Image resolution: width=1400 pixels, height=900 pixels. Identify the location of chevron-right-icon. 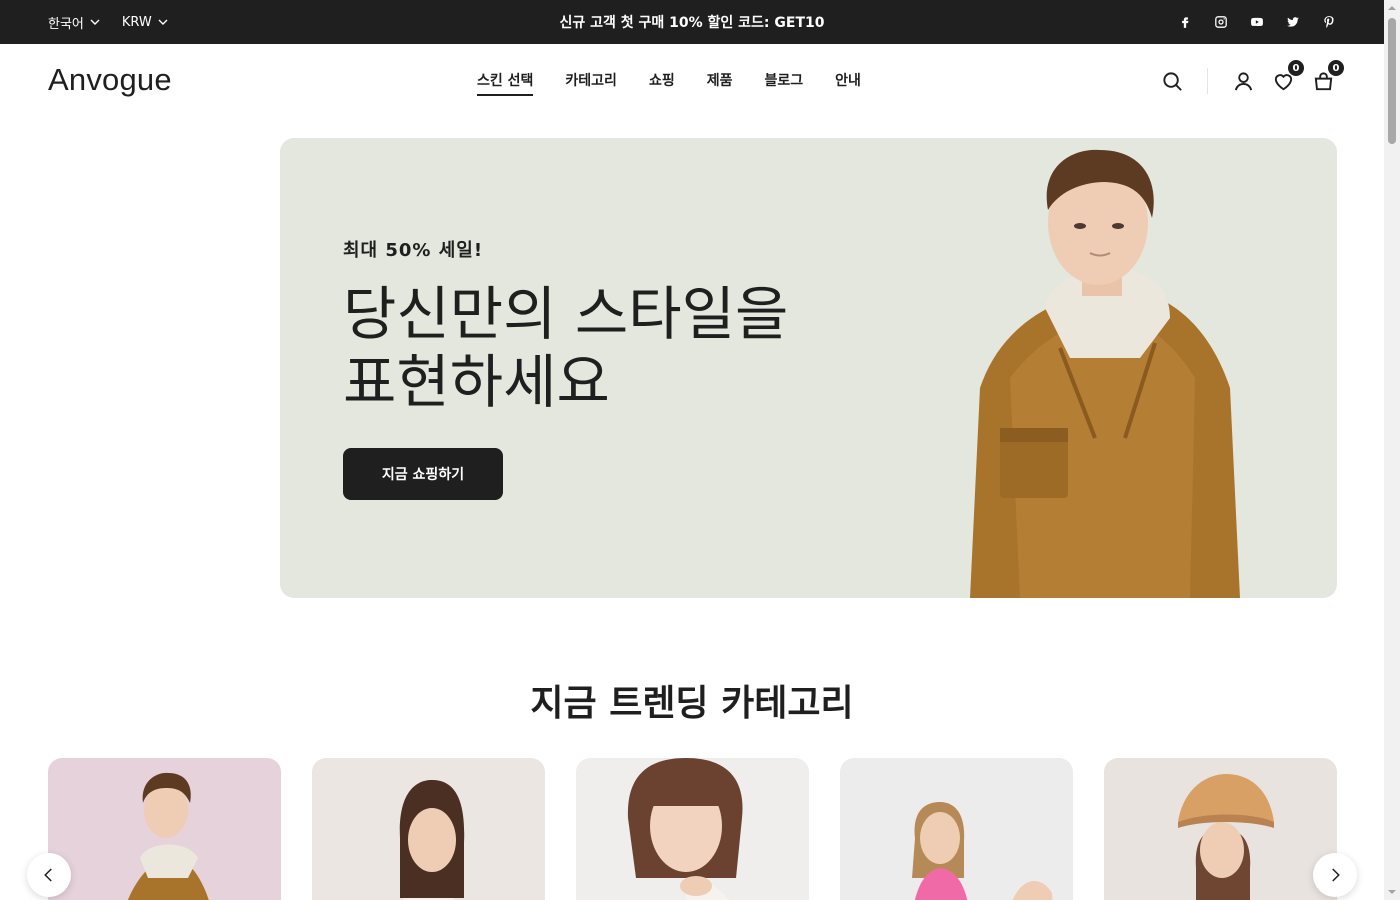
(1336, 875).